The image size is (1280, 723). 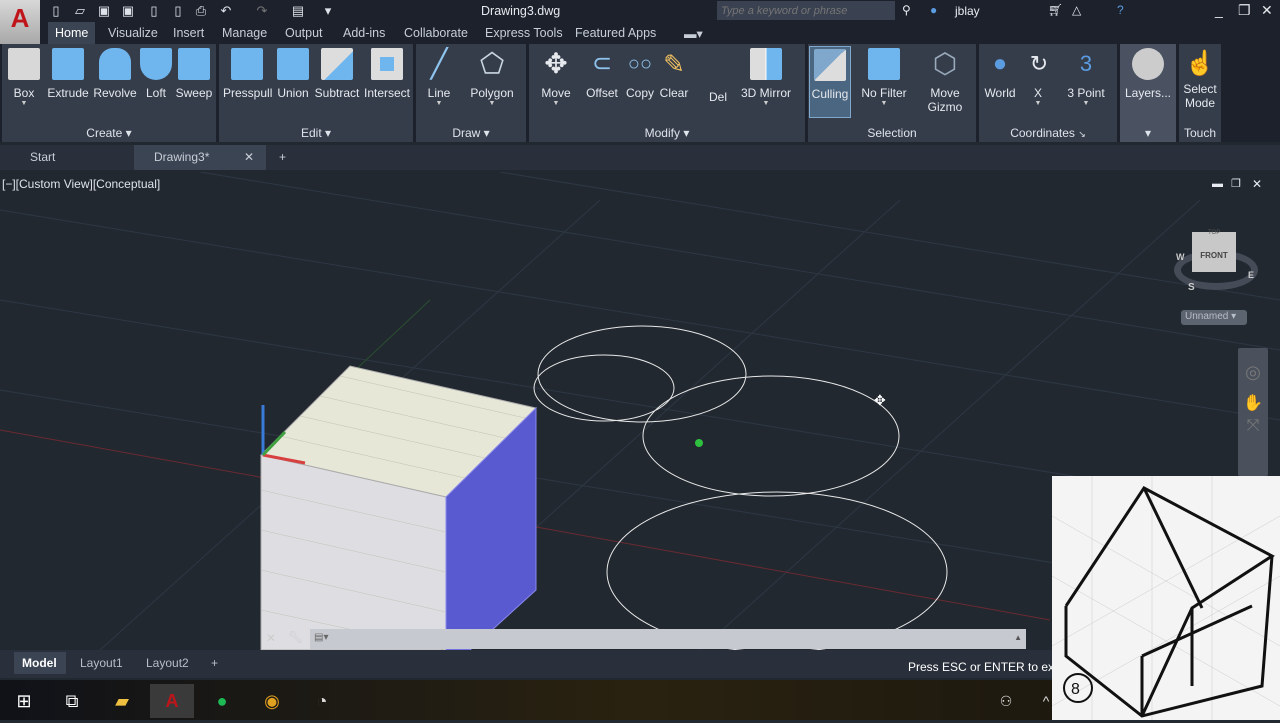 I want to click on union-button: Union, so click(x=293, y=74).